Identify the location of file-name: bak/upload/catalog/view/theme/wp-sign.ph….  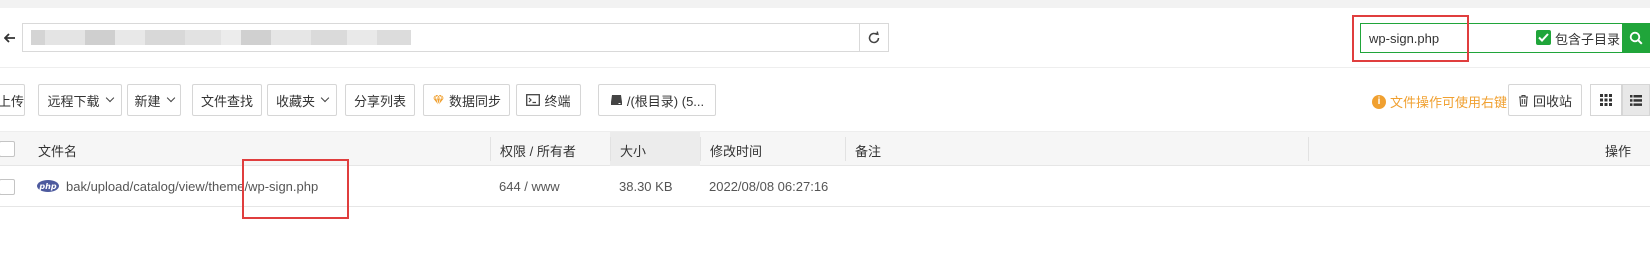
(192, 186).